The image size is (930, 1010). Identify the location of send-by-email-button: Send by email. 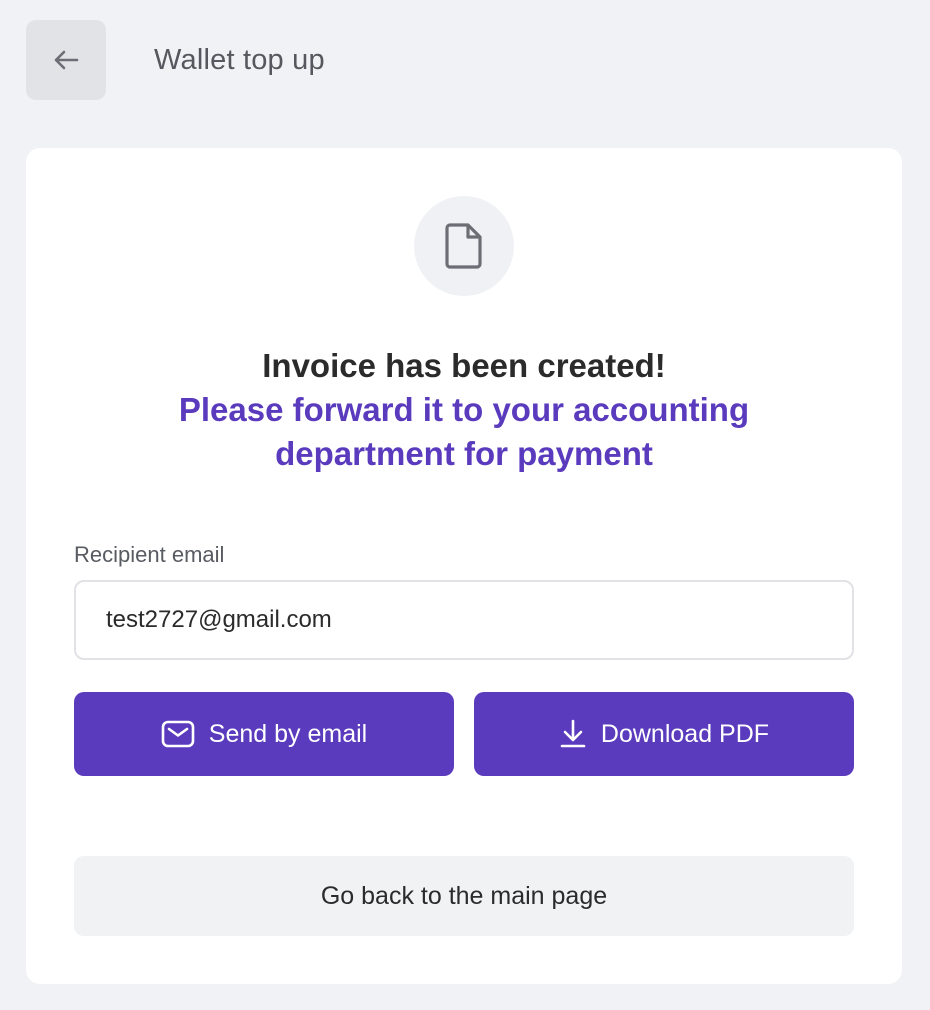
(264, 734).